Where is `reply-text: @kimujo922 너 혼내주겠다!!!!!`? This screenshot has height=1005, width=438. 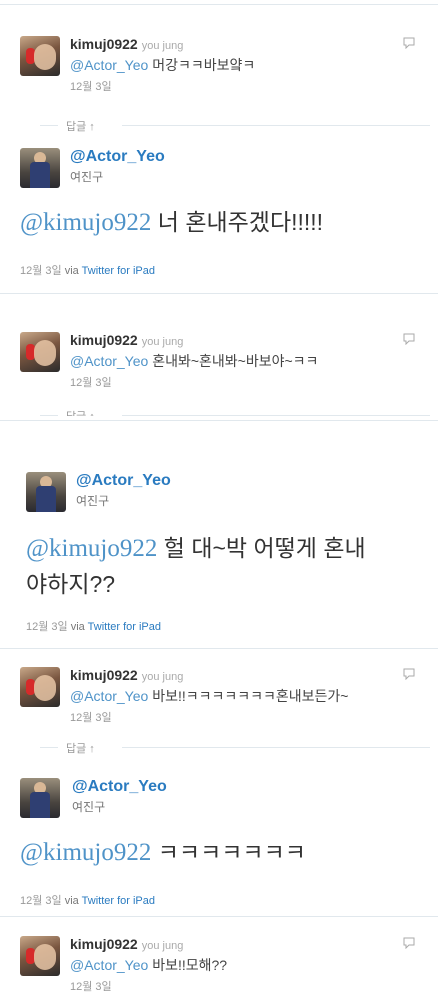 reply-text: @kimujo922 너 혼내주겠다!!!!! is located at coordinates (172, 222).